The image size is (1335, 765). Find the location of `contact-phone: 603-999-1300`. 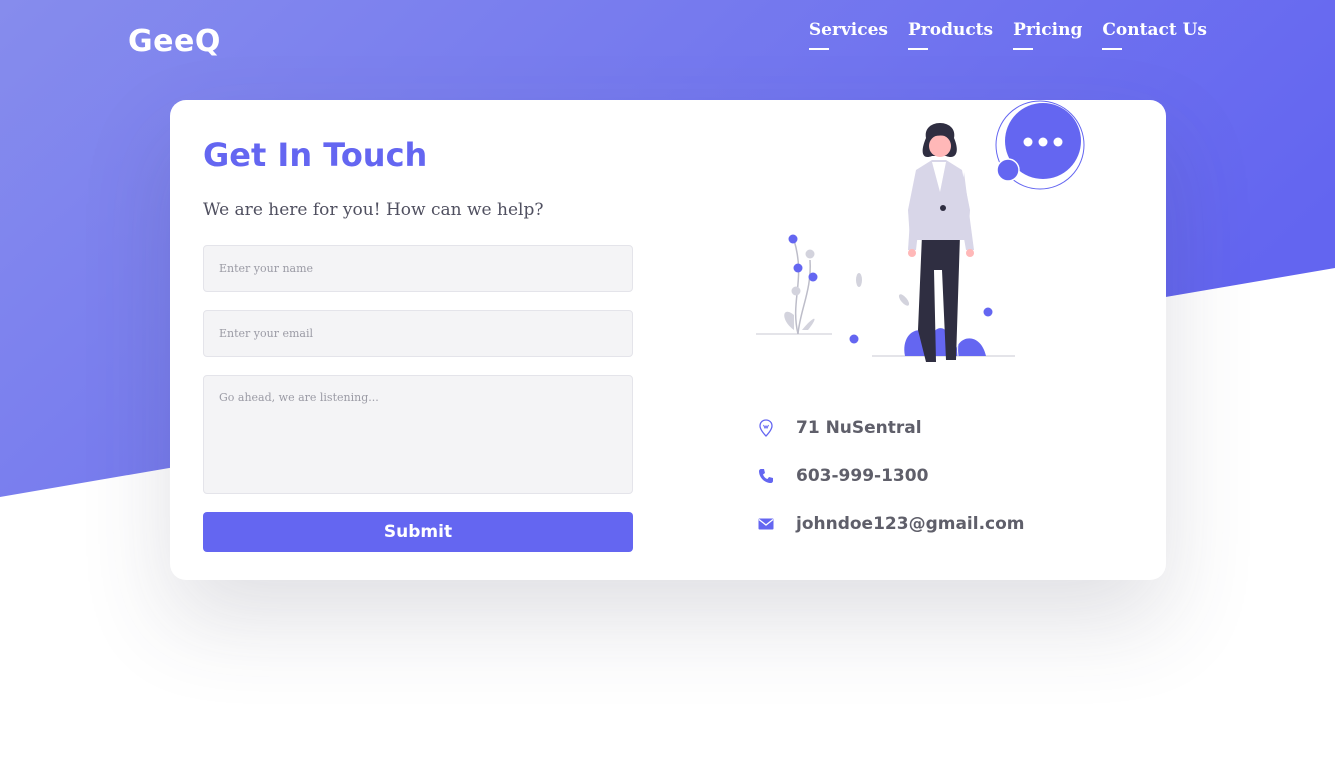

contact-phone: 603-999-1300 is located at coordinates (842, 476).